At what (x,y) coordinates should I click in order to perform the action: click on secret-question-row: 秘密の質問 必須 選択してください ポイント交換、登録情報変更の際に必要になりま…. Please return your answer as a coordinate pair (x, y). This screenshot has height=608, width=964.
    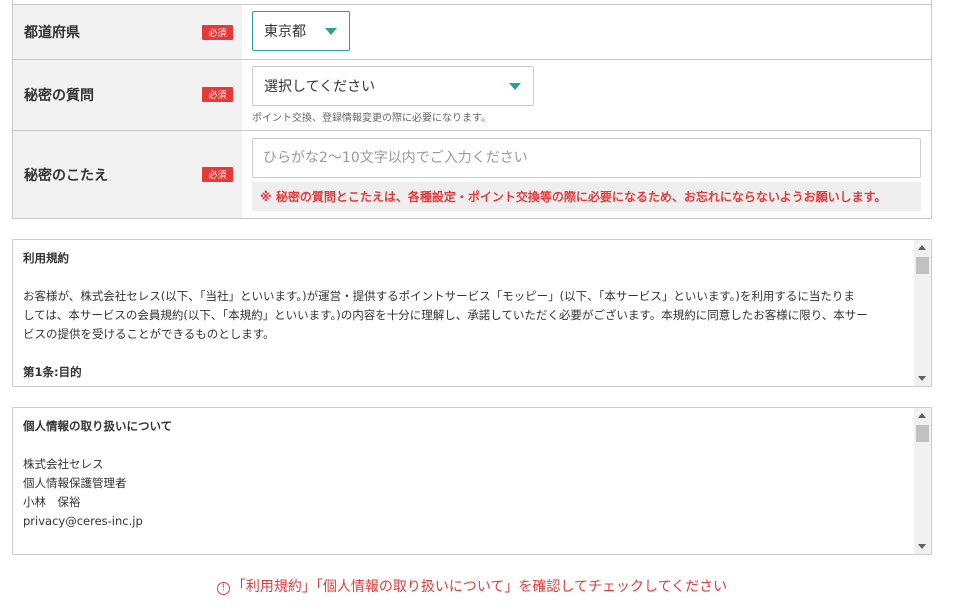
    Looking at the image, I should click on (472, 94).